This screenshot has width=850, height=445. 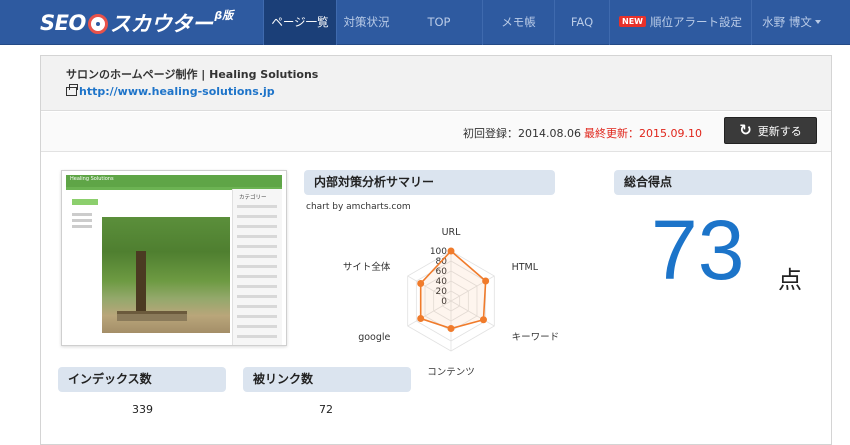 I want to click on thumbnail-header: Healing Solutions, so click(x=174, y=181).